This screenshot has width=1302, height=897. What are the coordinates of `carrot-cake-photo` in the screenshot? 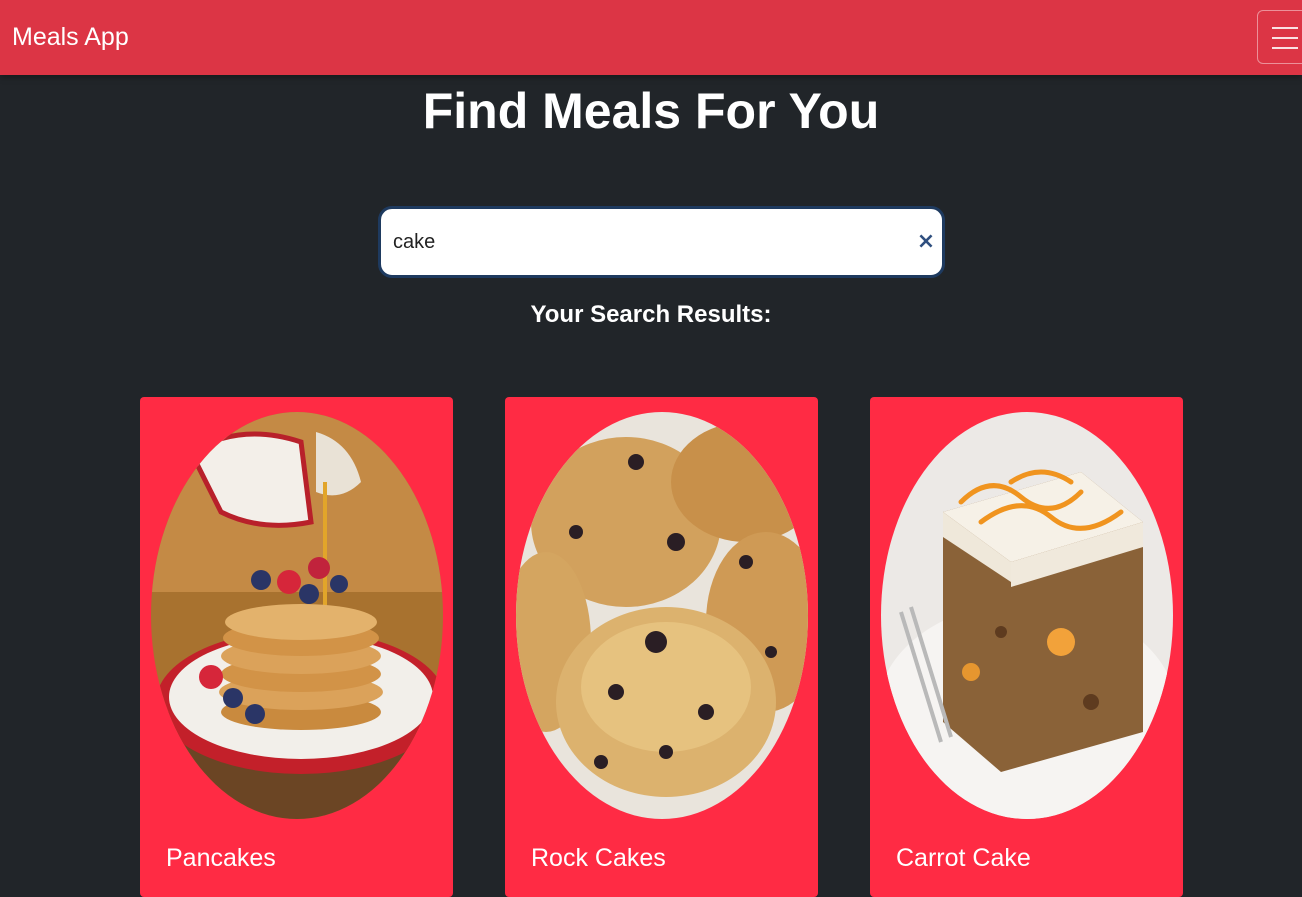 It's located at (1027, 615).